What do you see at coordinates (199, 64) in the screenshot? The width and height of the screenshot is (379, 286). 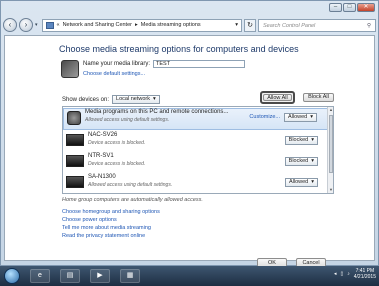 I see `library-name-input: TEST` at bounding box center [199, 64].